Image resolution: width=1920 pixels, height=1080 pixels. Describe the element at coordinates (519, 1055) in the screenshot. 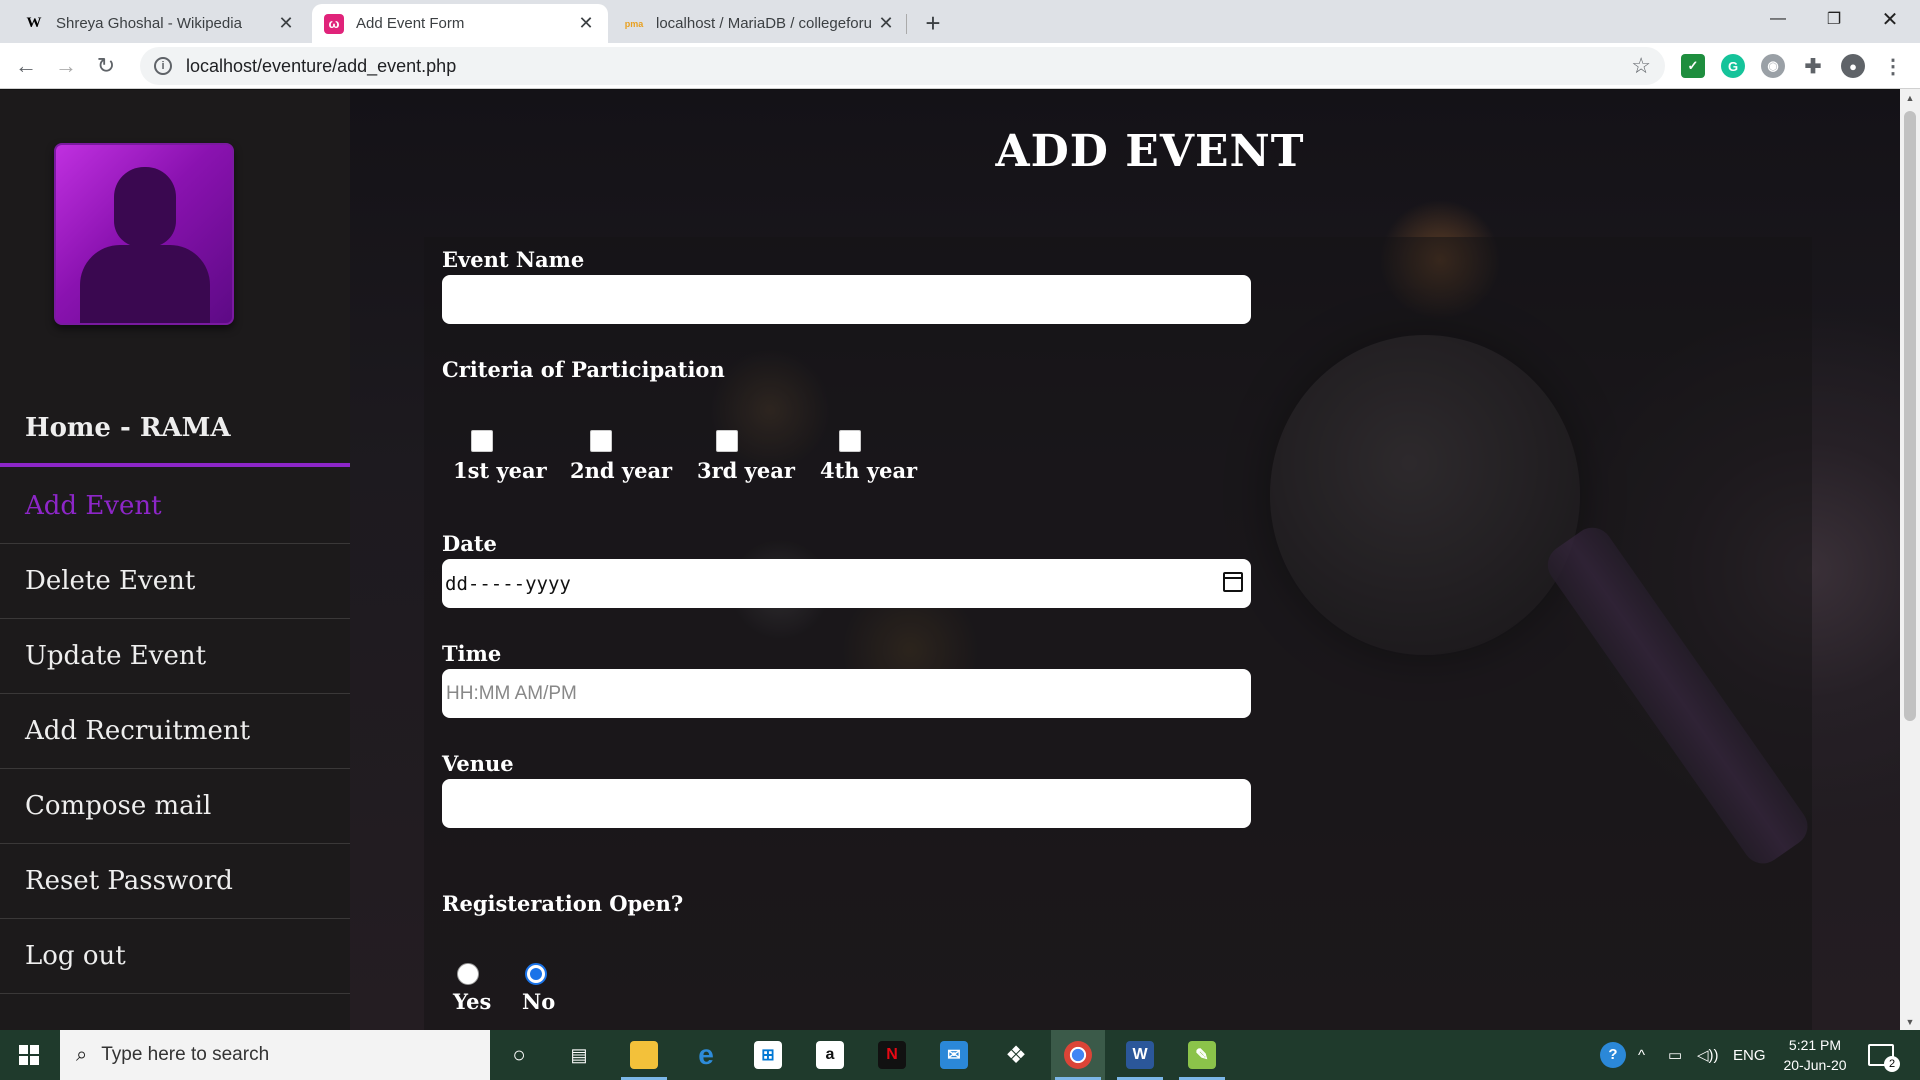

I see `cortana-circle-icon: ○` at that location.